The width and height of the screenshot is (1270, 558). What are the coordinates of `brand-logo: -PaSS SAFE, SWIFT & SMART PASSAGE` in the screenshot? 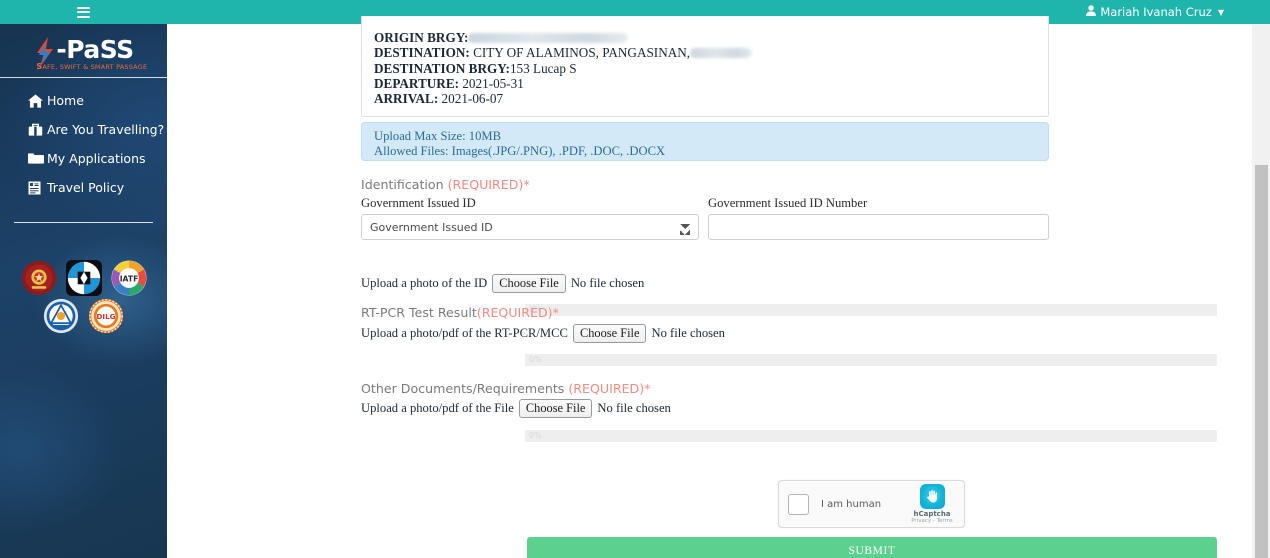 It's located at (83, 51).